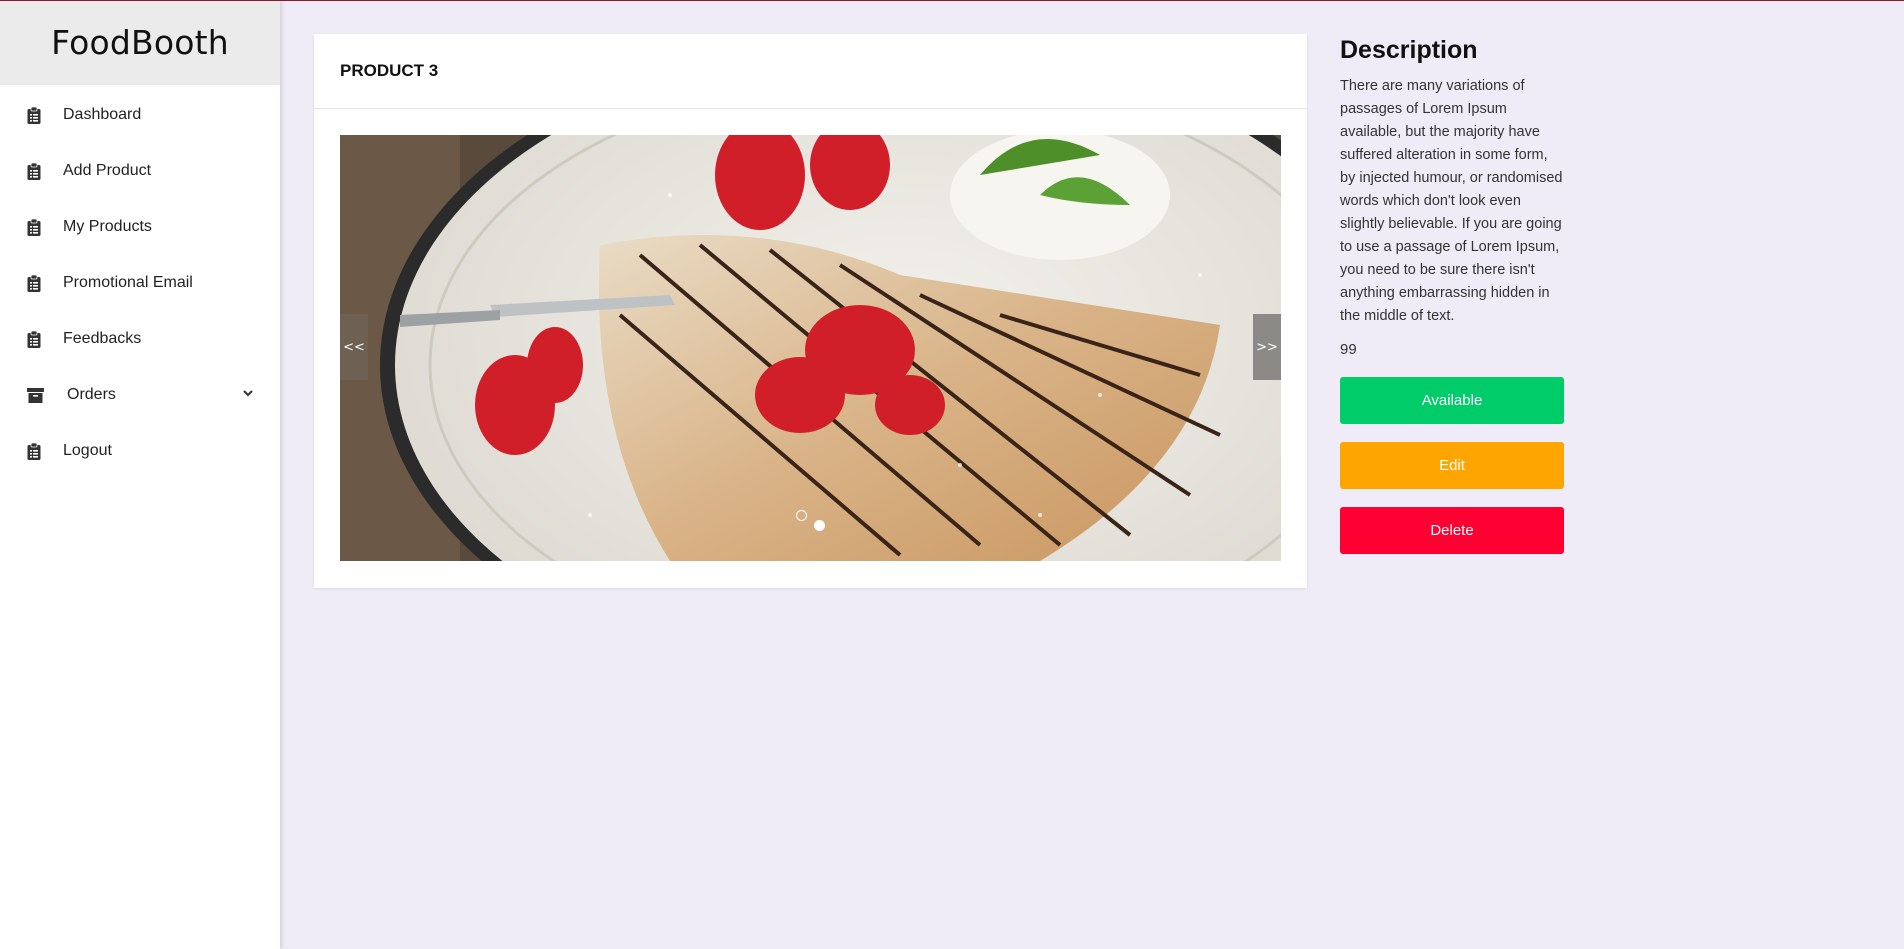 This screenshot has width=1904, height=949. I want to click on description-heading: Description, so click(1409, 50).